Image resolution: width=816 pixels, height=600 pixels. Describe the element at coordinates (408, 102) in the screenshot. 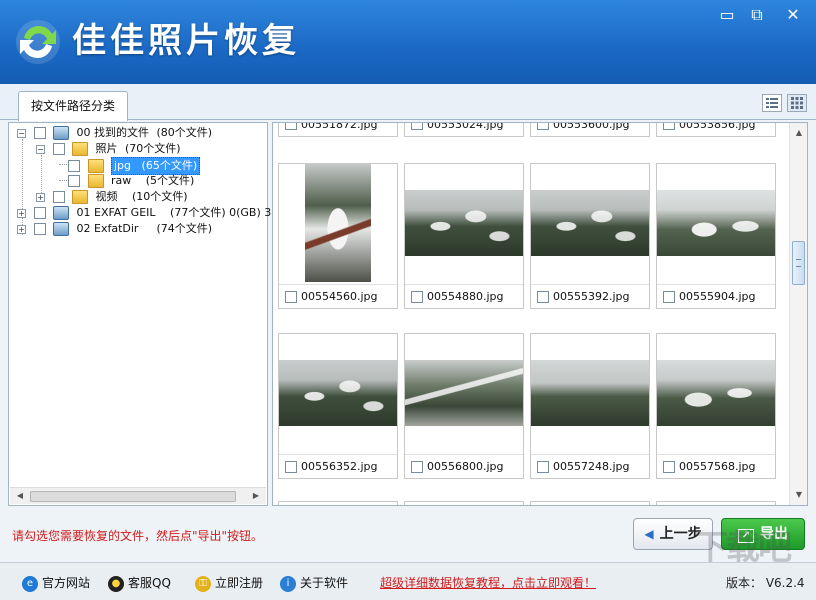

I see `tab-strip: 按文件路径分类` at that location.